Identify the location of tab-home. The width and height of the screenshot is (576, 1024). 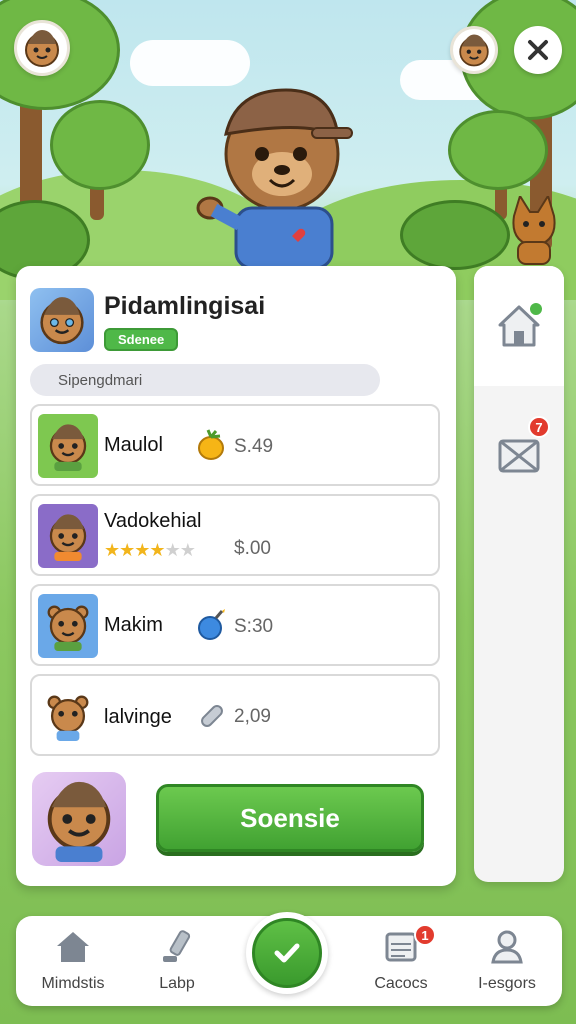
(519, 326).